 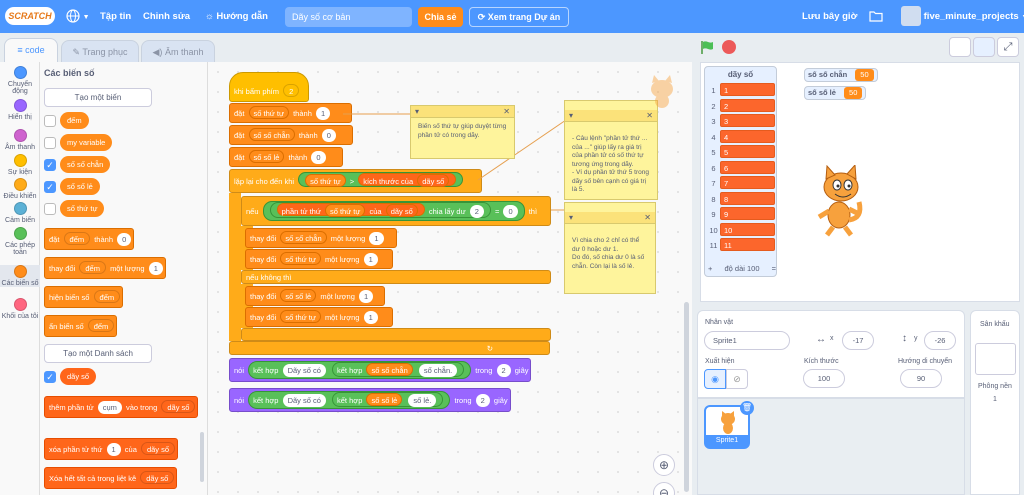 What do you see at coordinates (98, 97) in the screenshot?
I see `make-variable-button: Tạo một biến` at bounding box center [98, 97].